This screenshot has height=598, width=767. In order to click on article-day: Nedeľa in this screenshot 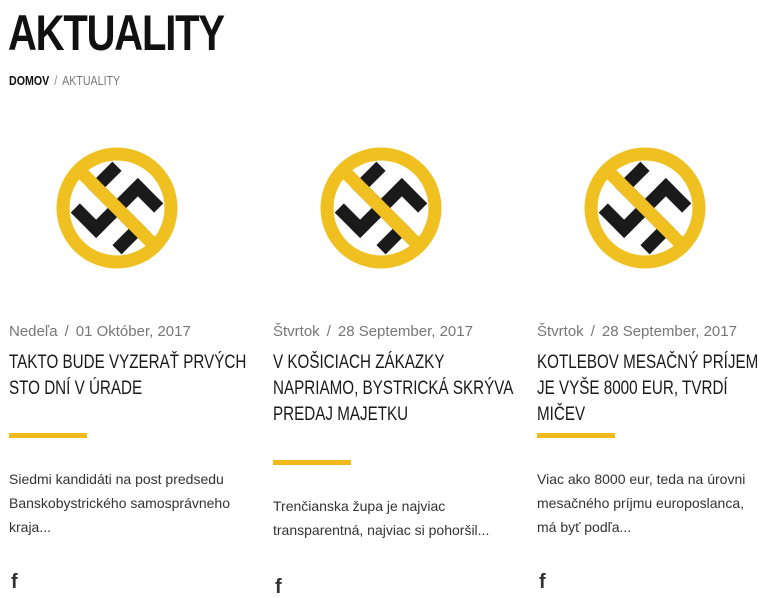, I will do `click(33, 331)`.